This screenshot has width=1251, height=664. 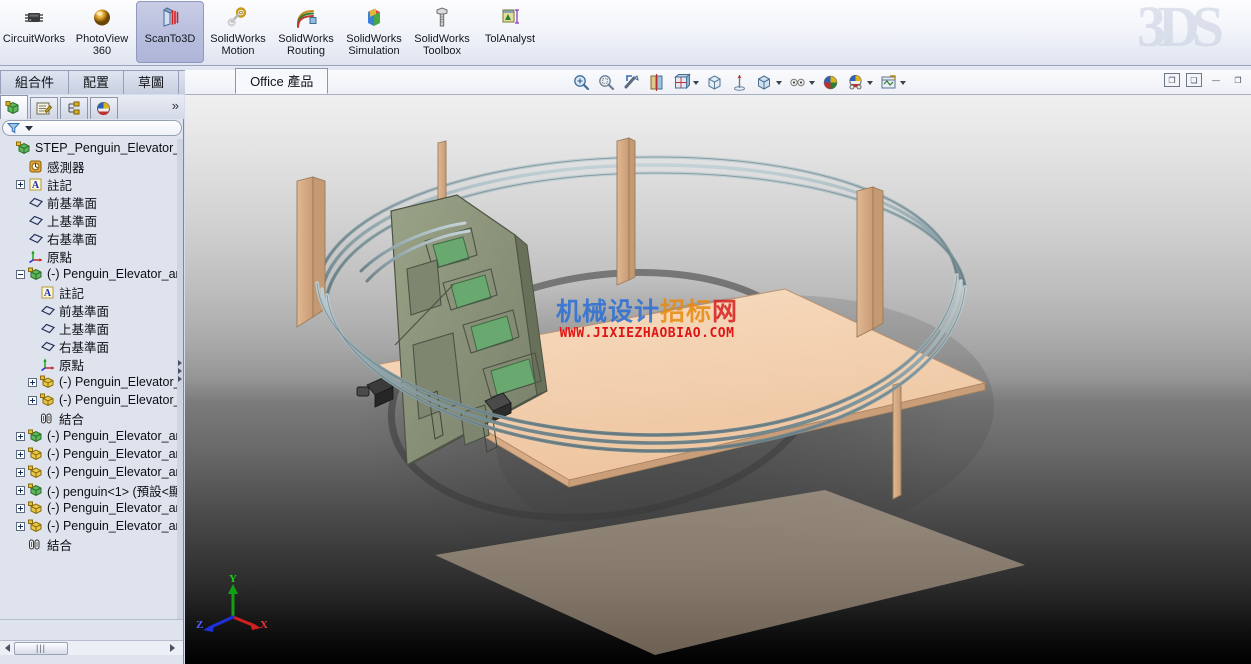 What do you see at coordinates (714, 82) in the screenshot?
I see `display-style-button` at bounding box center [714, 82].